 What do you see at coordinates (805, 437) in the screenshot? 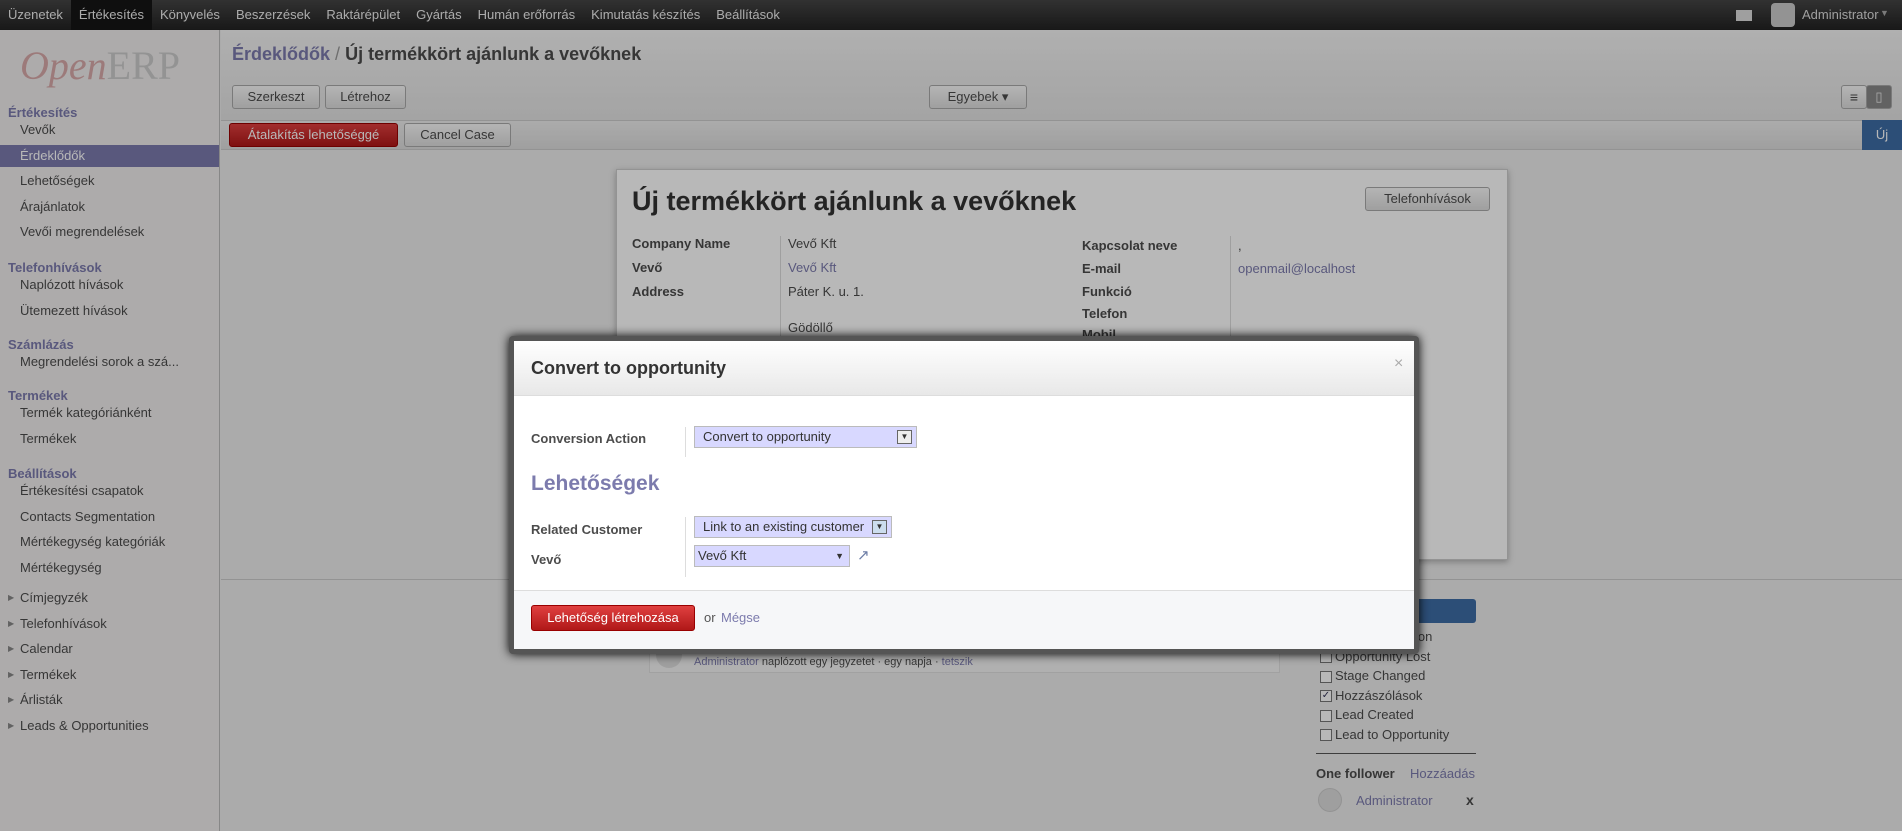
I see `conversion-action-select: Convert to opportunity ▼` at bounding box center [805, 437].